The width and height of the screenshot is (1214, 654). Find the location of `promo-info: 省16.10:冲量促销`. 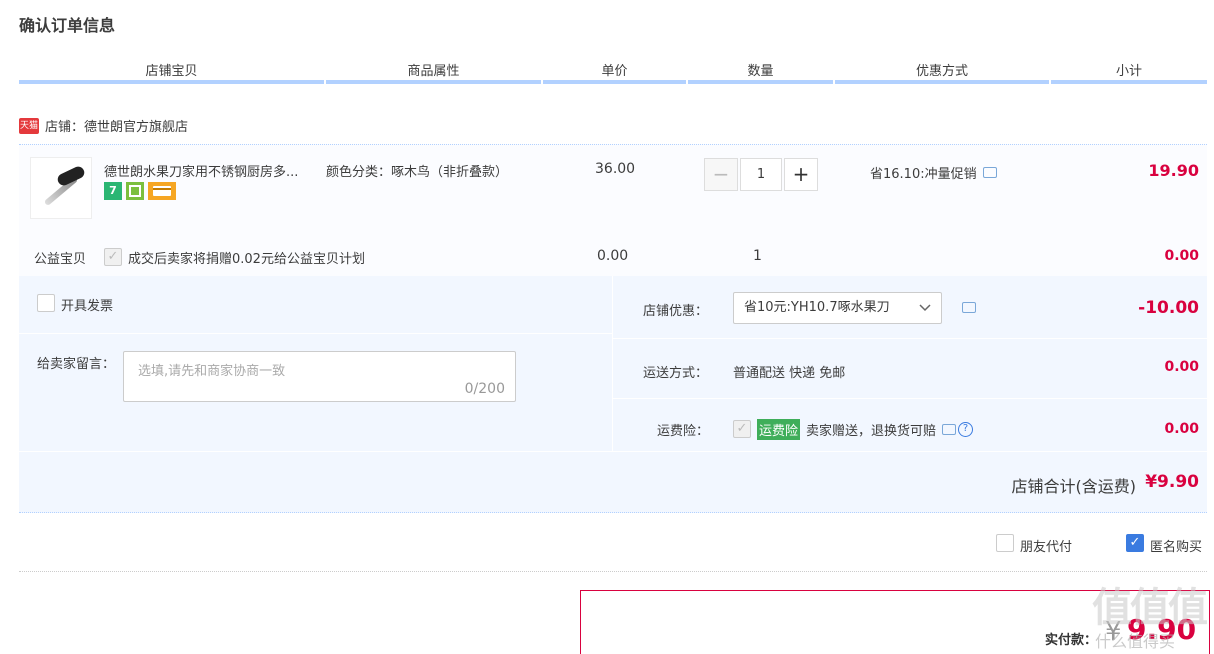

promo-info: 省16.10:冲量促销 is located at coordinates (933, 172).